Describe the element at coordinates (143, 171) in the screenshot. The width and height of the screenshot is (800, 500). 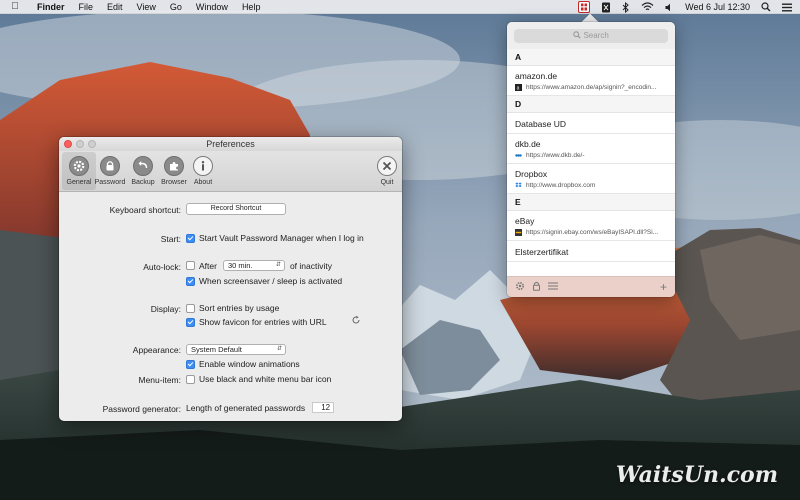
I see `tab-backup: Backup` at that location.